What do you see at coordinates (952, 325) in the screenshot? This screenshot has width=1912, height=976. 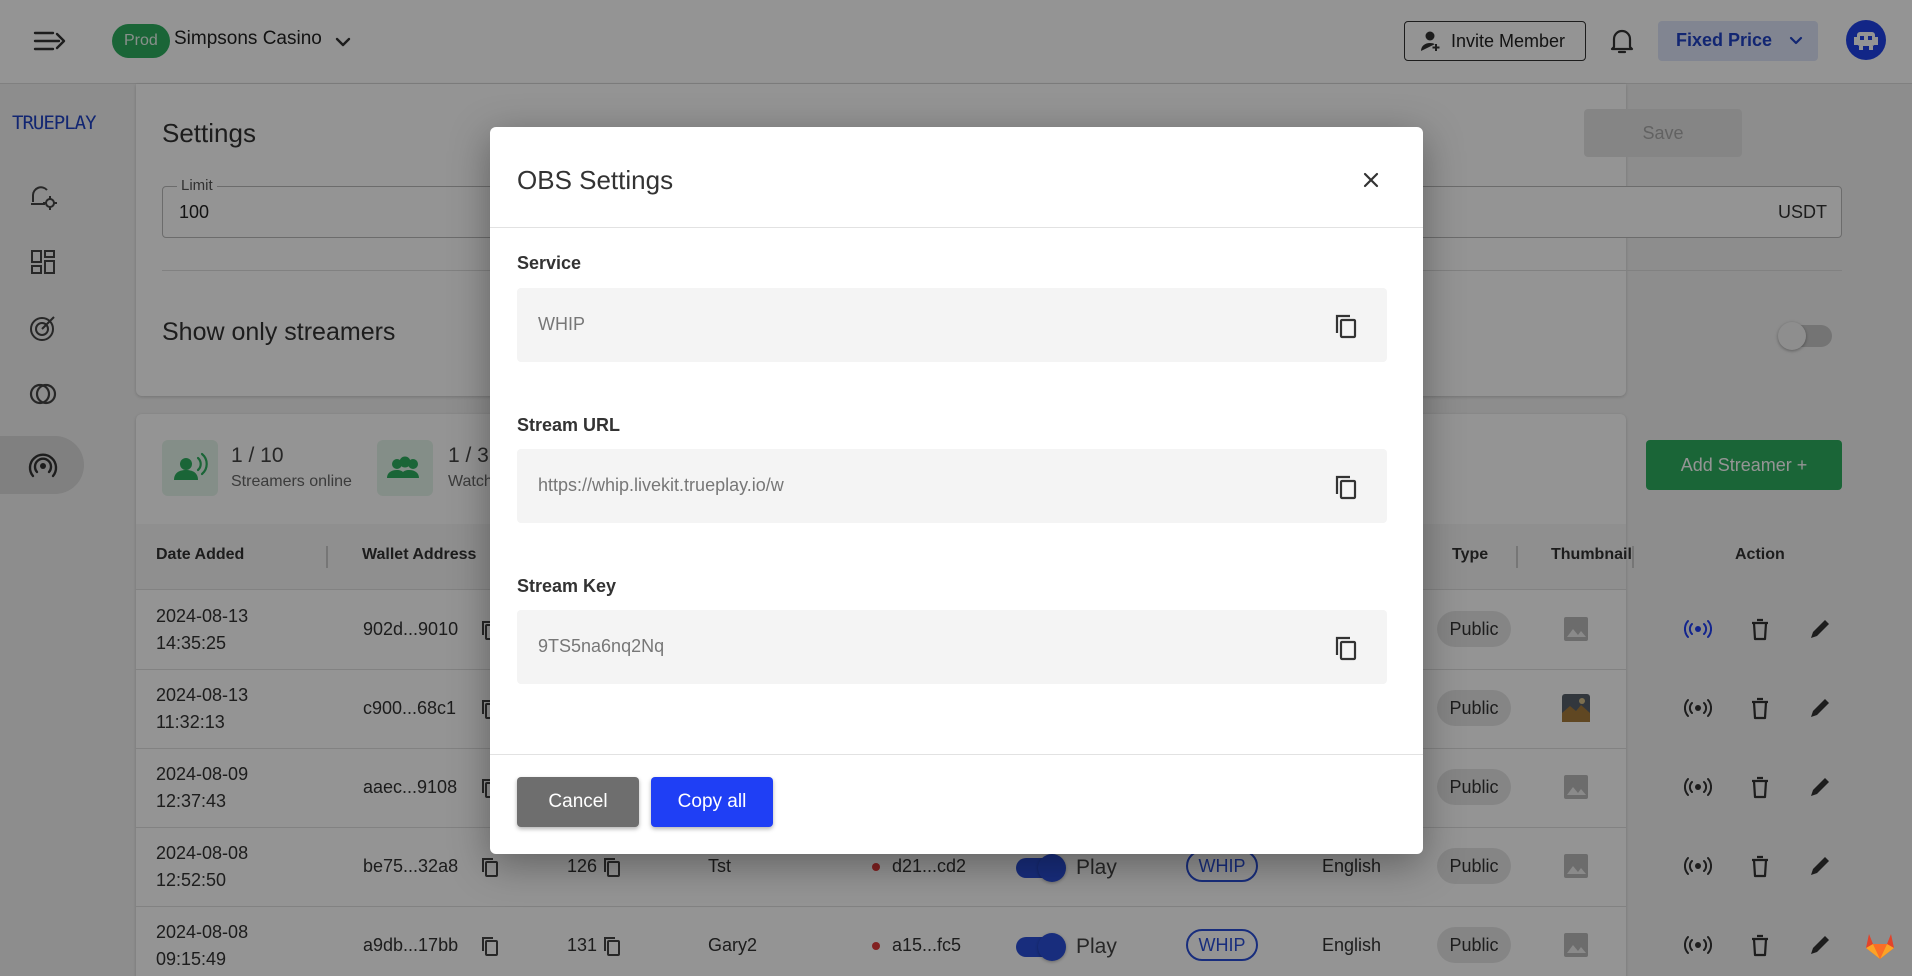 I see `service-field: WHIP` at bounding box center [952, 325].